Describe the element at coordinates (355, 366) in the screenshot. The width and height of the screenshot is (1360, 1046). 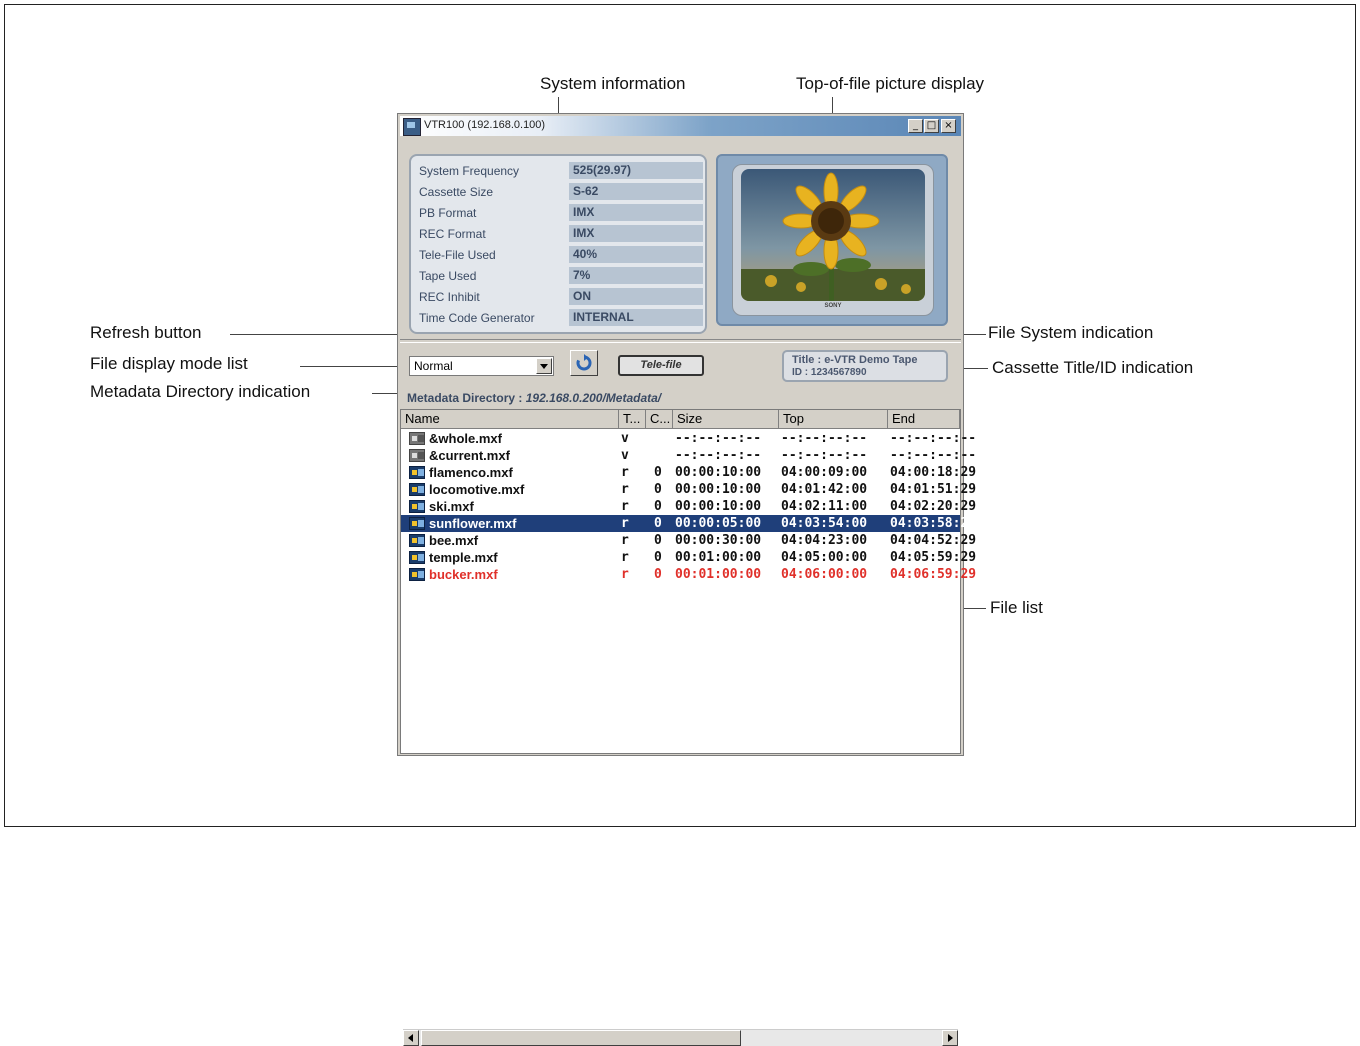
I see `leader-line` at that location.